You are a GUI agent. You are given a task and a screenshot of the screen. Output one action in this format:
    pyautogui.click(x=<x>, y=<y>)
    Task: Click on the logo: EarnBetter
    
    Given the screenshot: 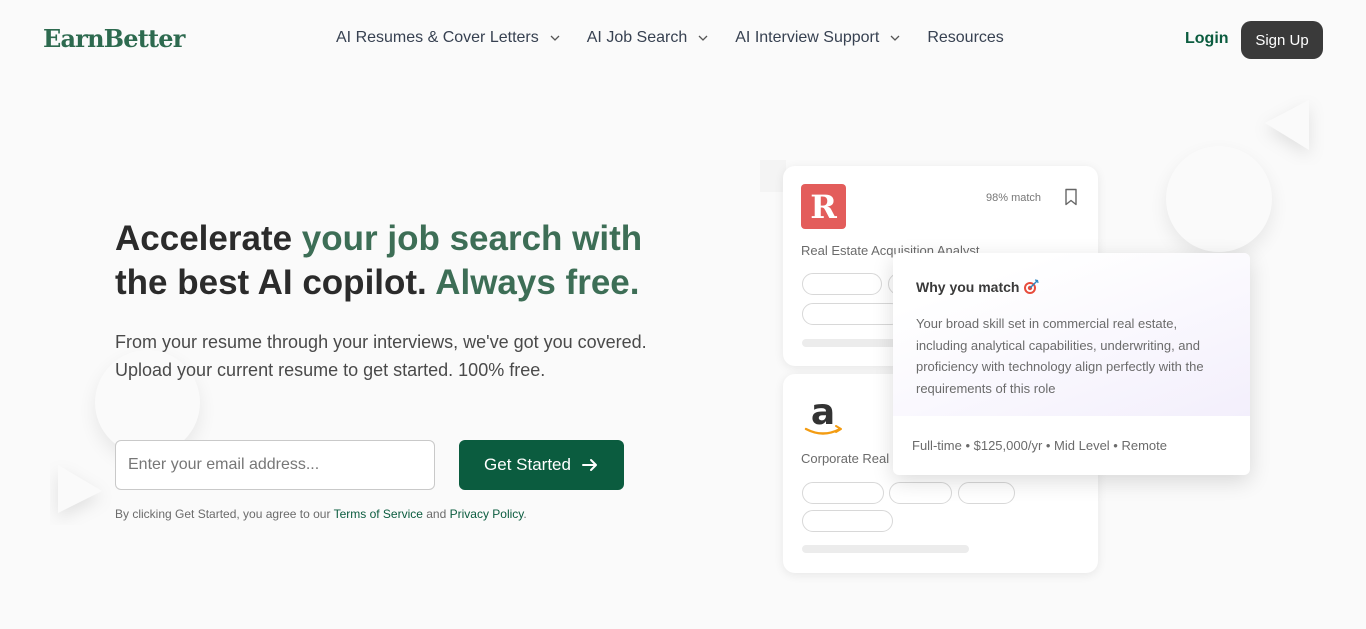 What is the action you would take?
    pyautogui.click(x=114, y=38)
    